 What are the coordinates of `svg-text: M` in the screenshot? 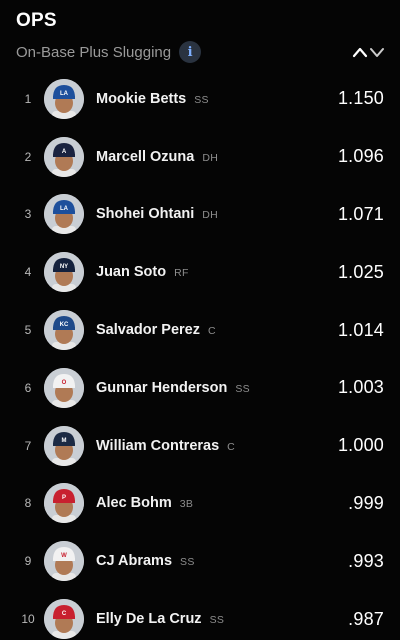 It's located at (64, 441).